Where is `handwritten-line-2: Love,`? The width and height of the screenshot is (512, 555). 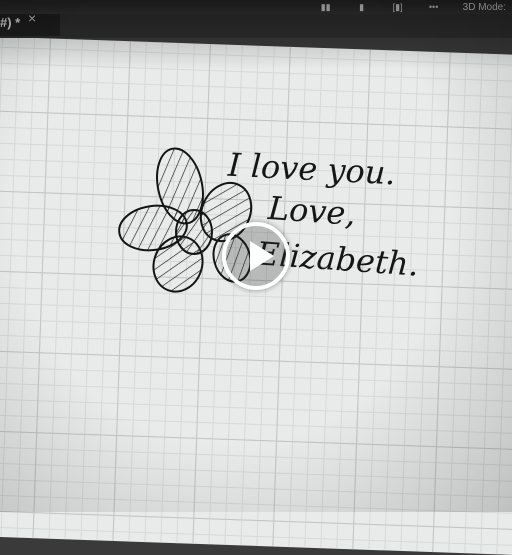
handwritten-line-2: Love, is located at coordinates (311, 211).